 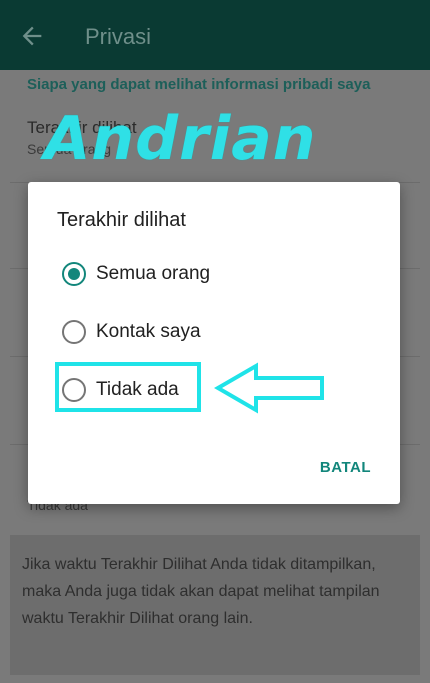 What do you see at coordinates (74, 332) in the screenshot?
I see `radio-unchecked-icon` at bounding box center [74, 332].